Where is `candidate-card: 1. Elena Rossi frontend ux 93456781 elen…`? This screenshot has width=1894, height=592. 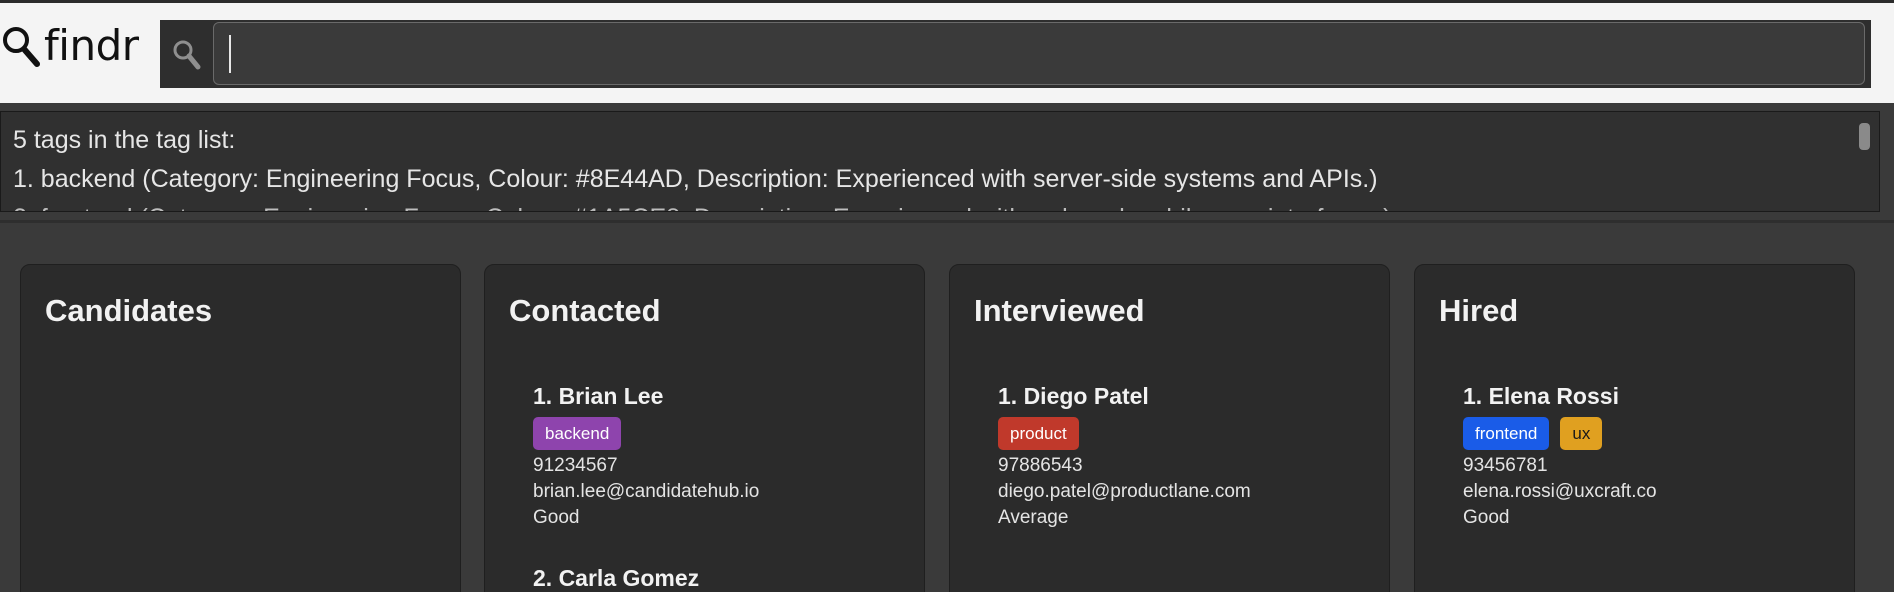
candidate-card: 1. Elena Rossi frontend ux 93456781 elen… is located at coordinates (1648, 457).